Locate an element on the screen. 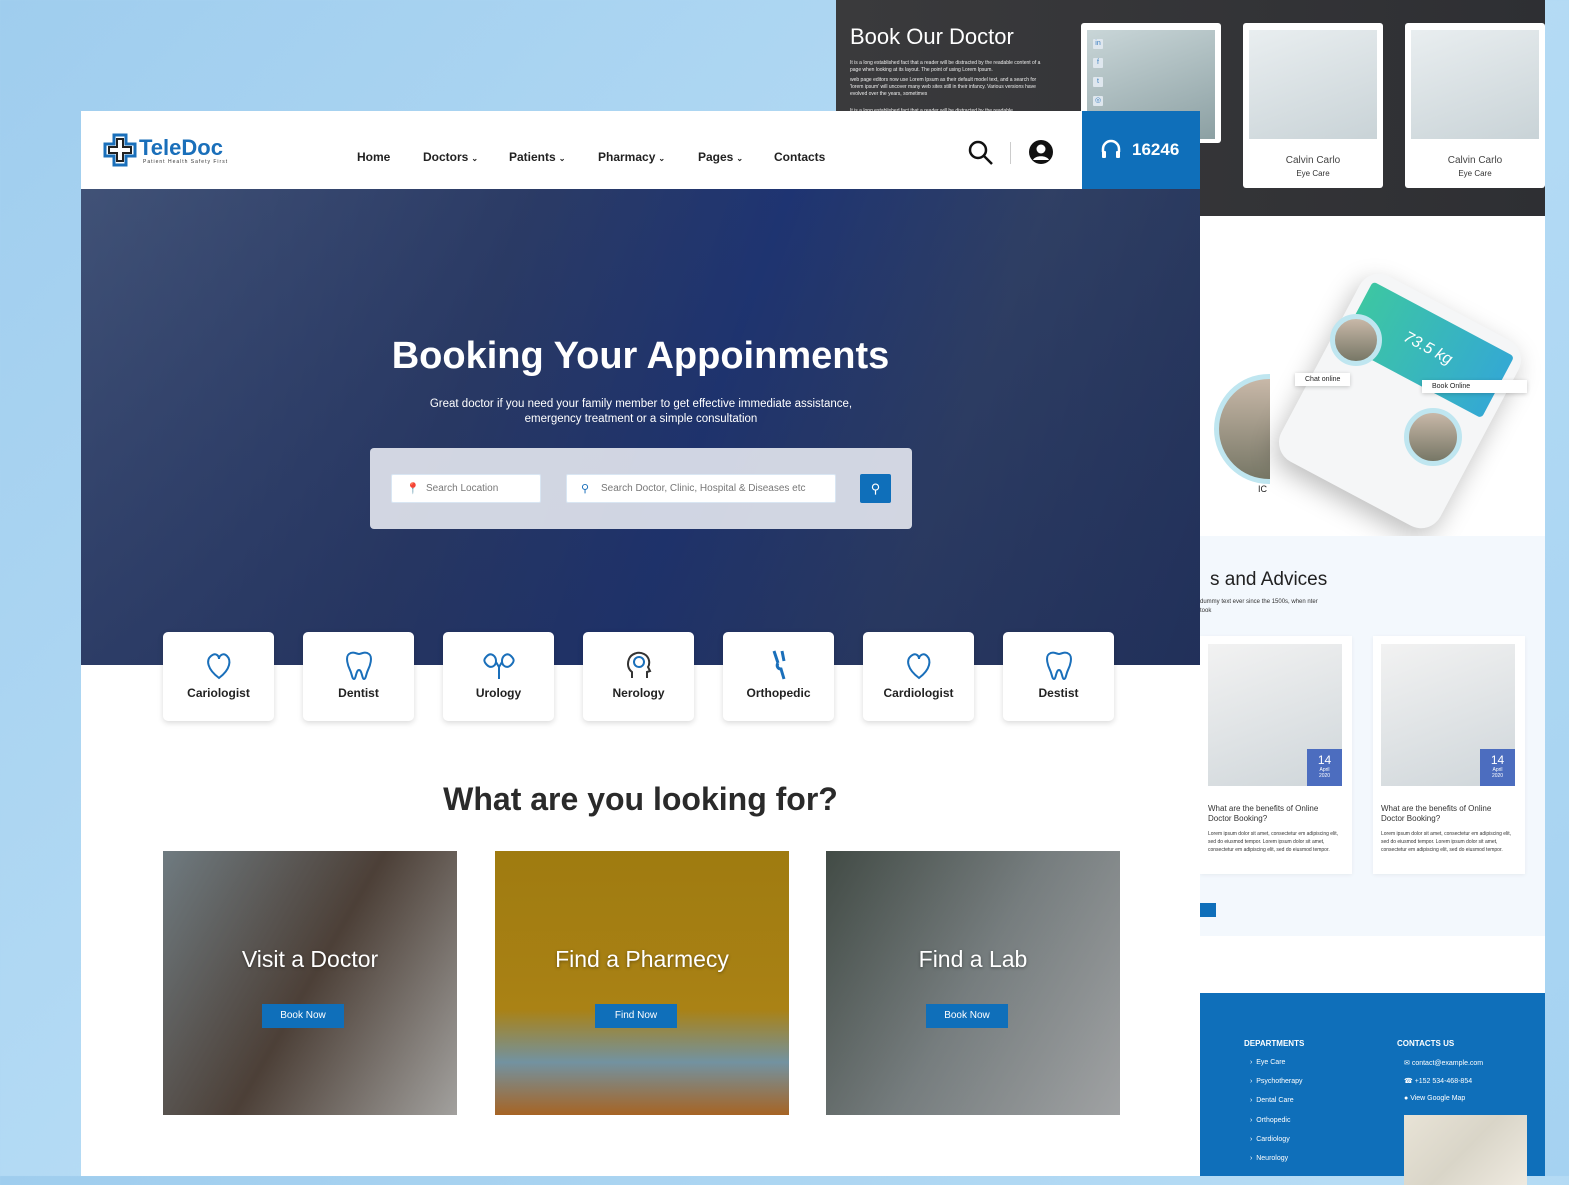 Image resolution: width=1569 pixels, height=1185 pixels. brain-head-icon is located at coordinates (638, 664).